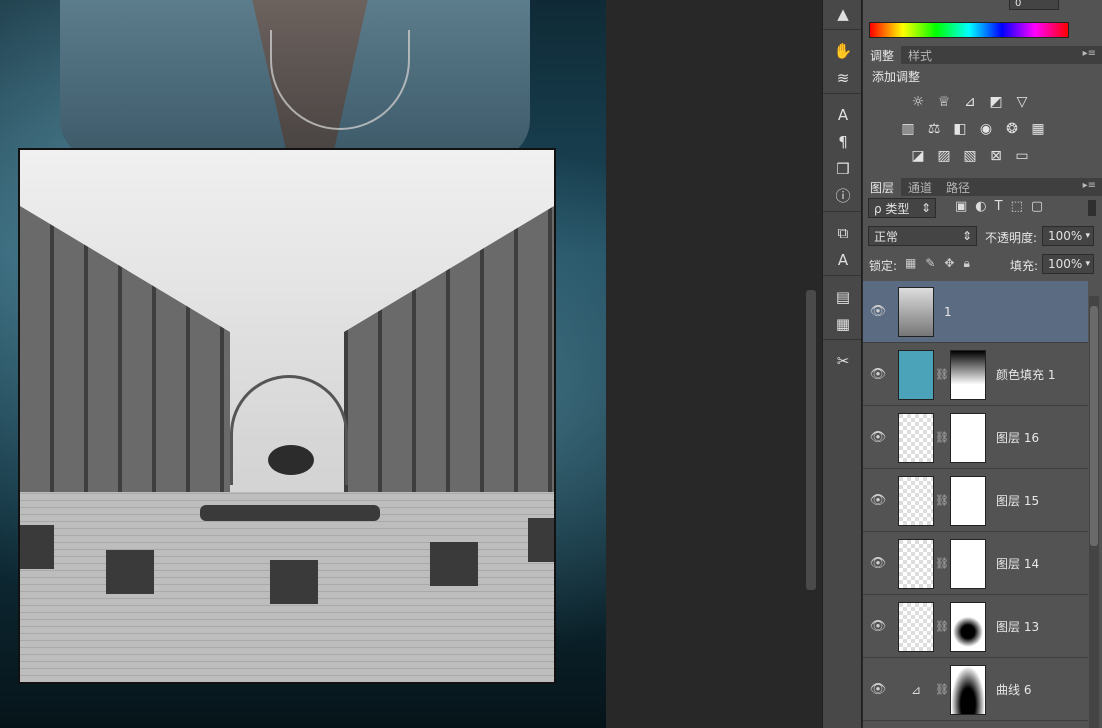 The width and height of the screenshot is (1102, 728). I want to click on color-spectrum, so click(969, 30).